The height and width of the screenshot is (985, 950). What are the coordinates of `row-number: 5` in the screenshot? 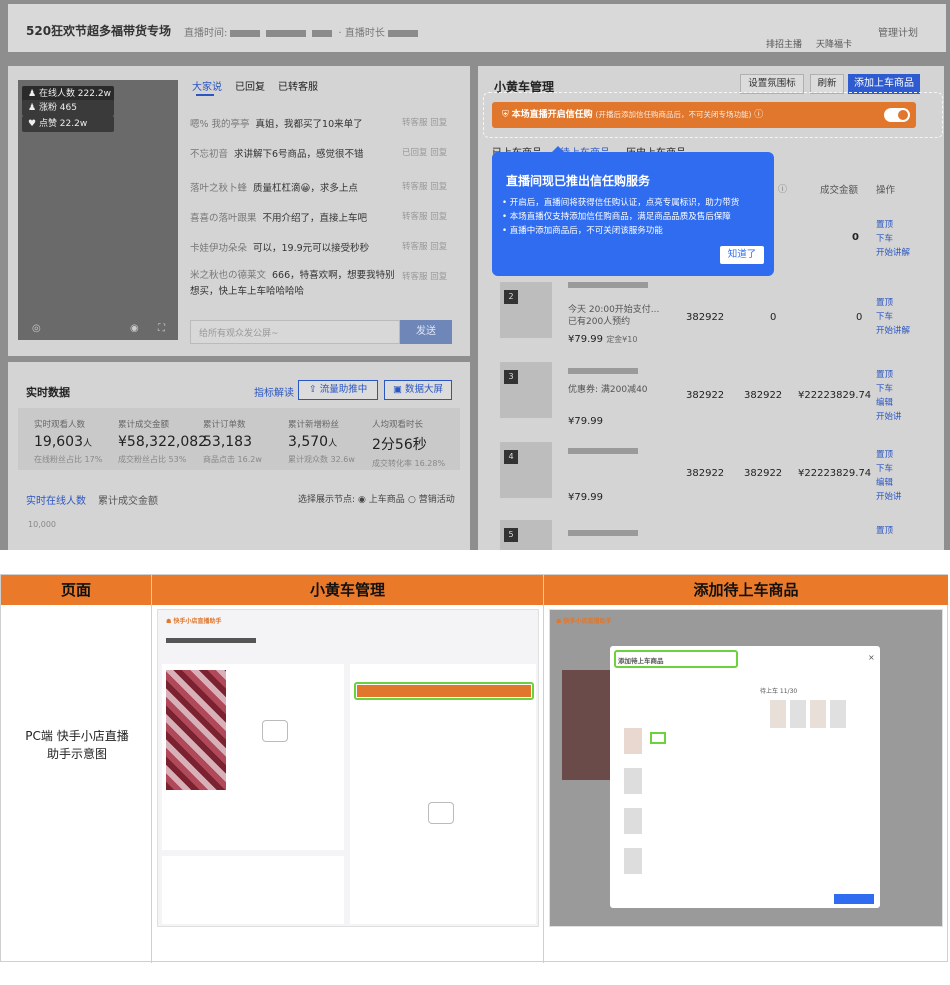 It's located at (511, 535).